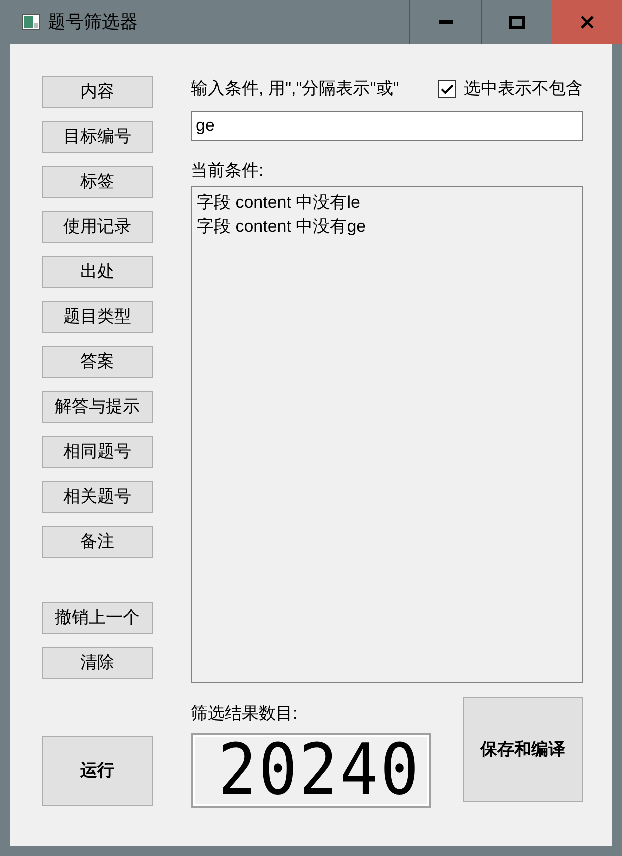 This screenshot has width=622, height=856. I want to click on run-button: 运行, so click(97, 771).